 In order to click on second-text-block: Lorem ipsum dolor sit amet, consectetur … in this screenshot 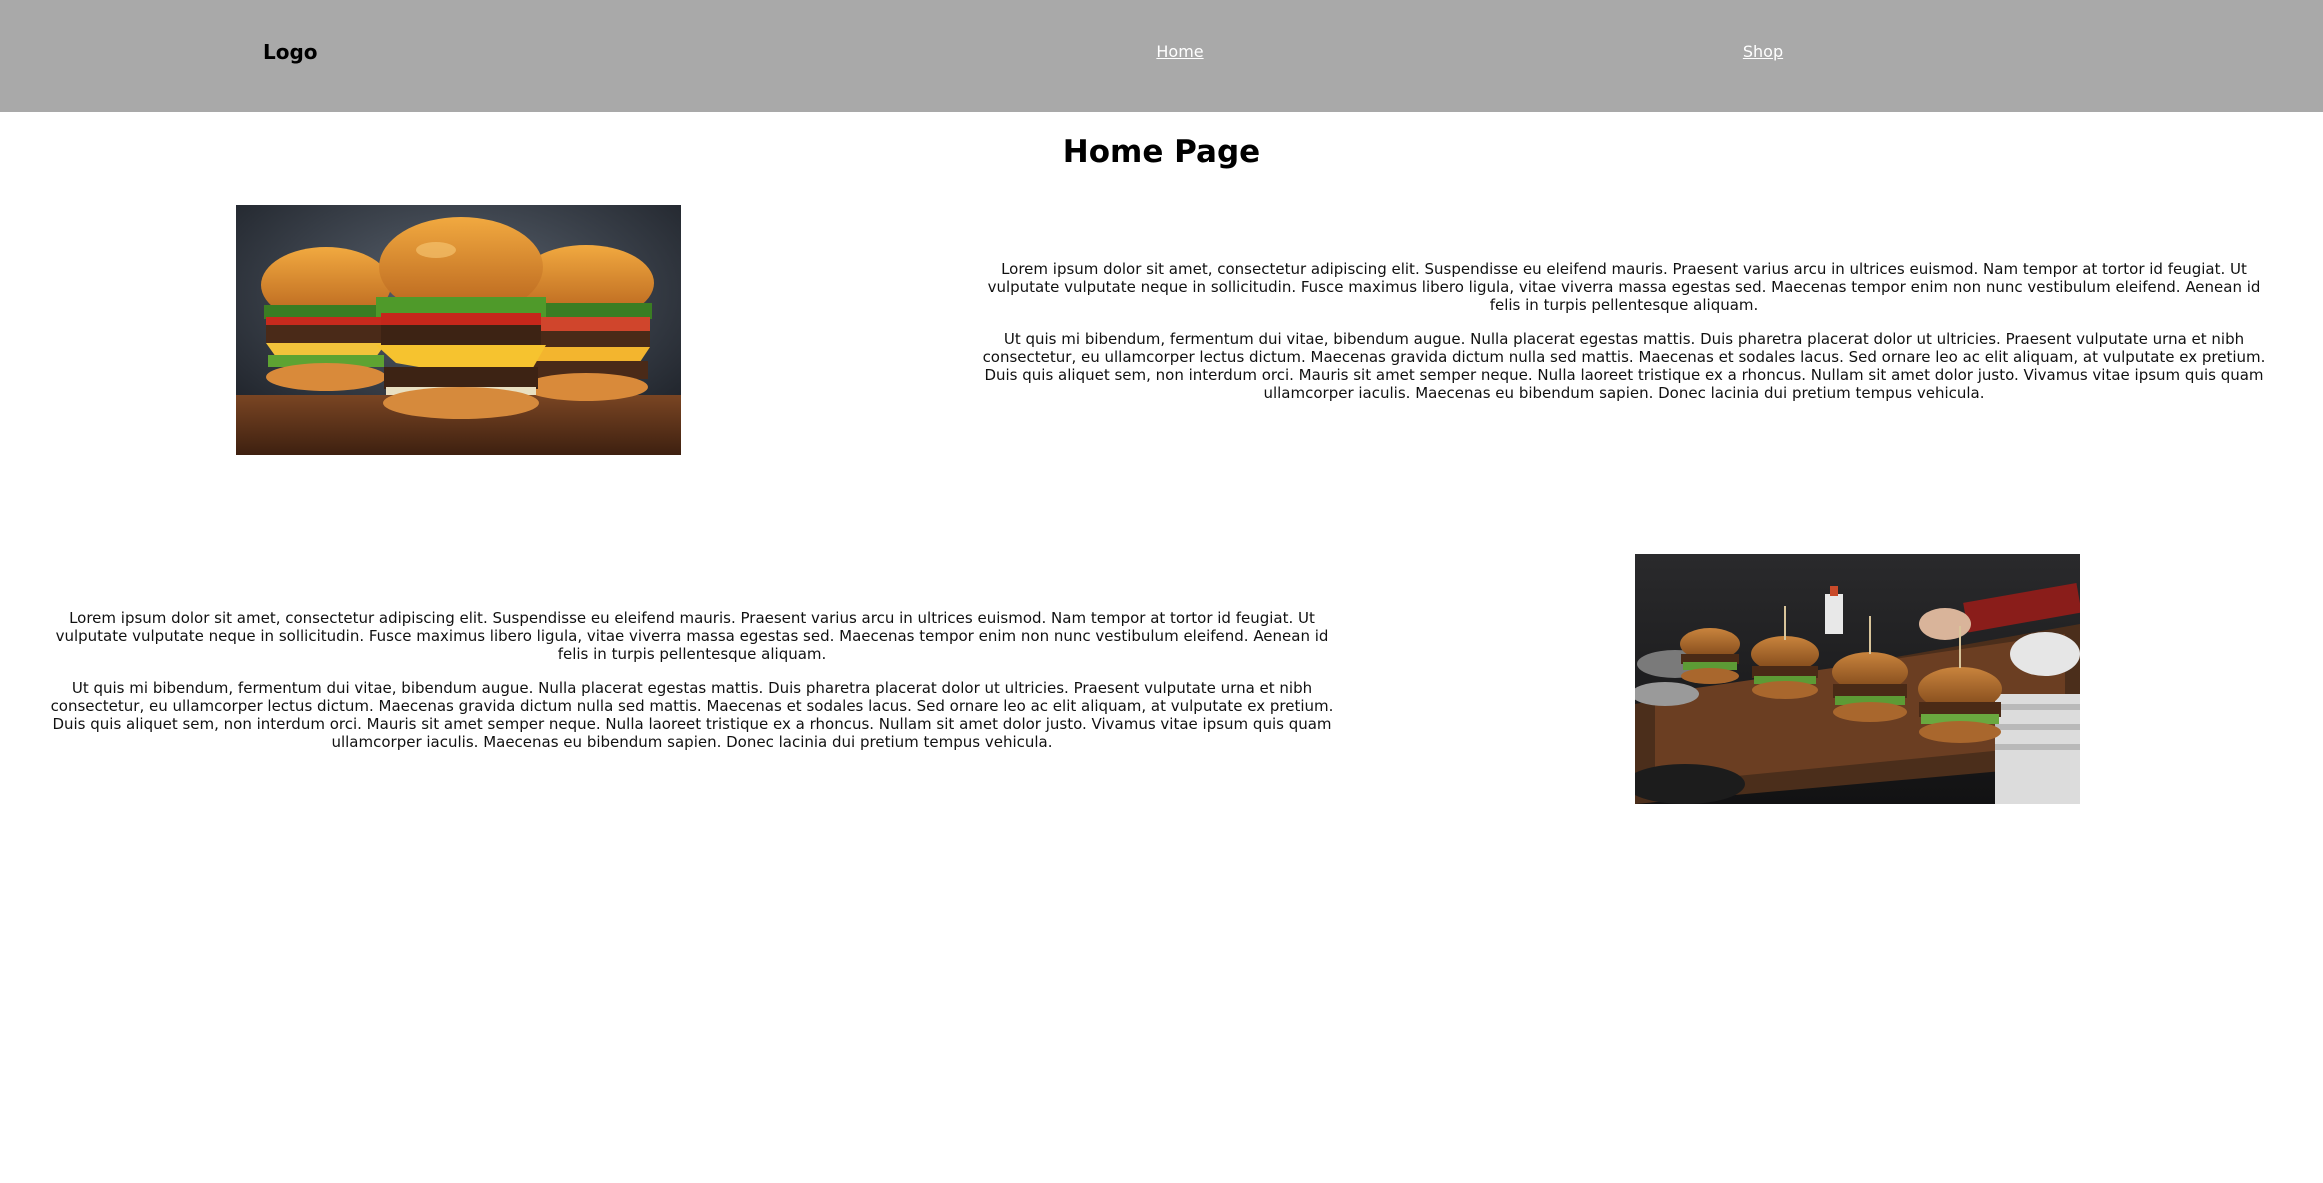, I will do `click(692, 680)`.